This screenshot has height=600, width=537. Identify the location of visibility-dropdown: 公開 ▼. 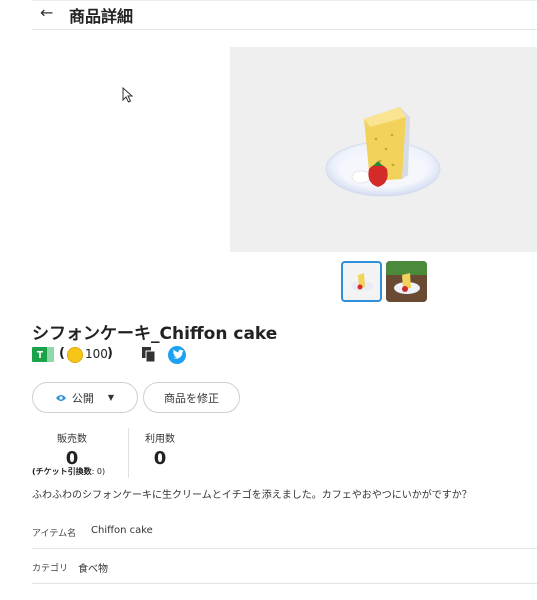
(85, 397).